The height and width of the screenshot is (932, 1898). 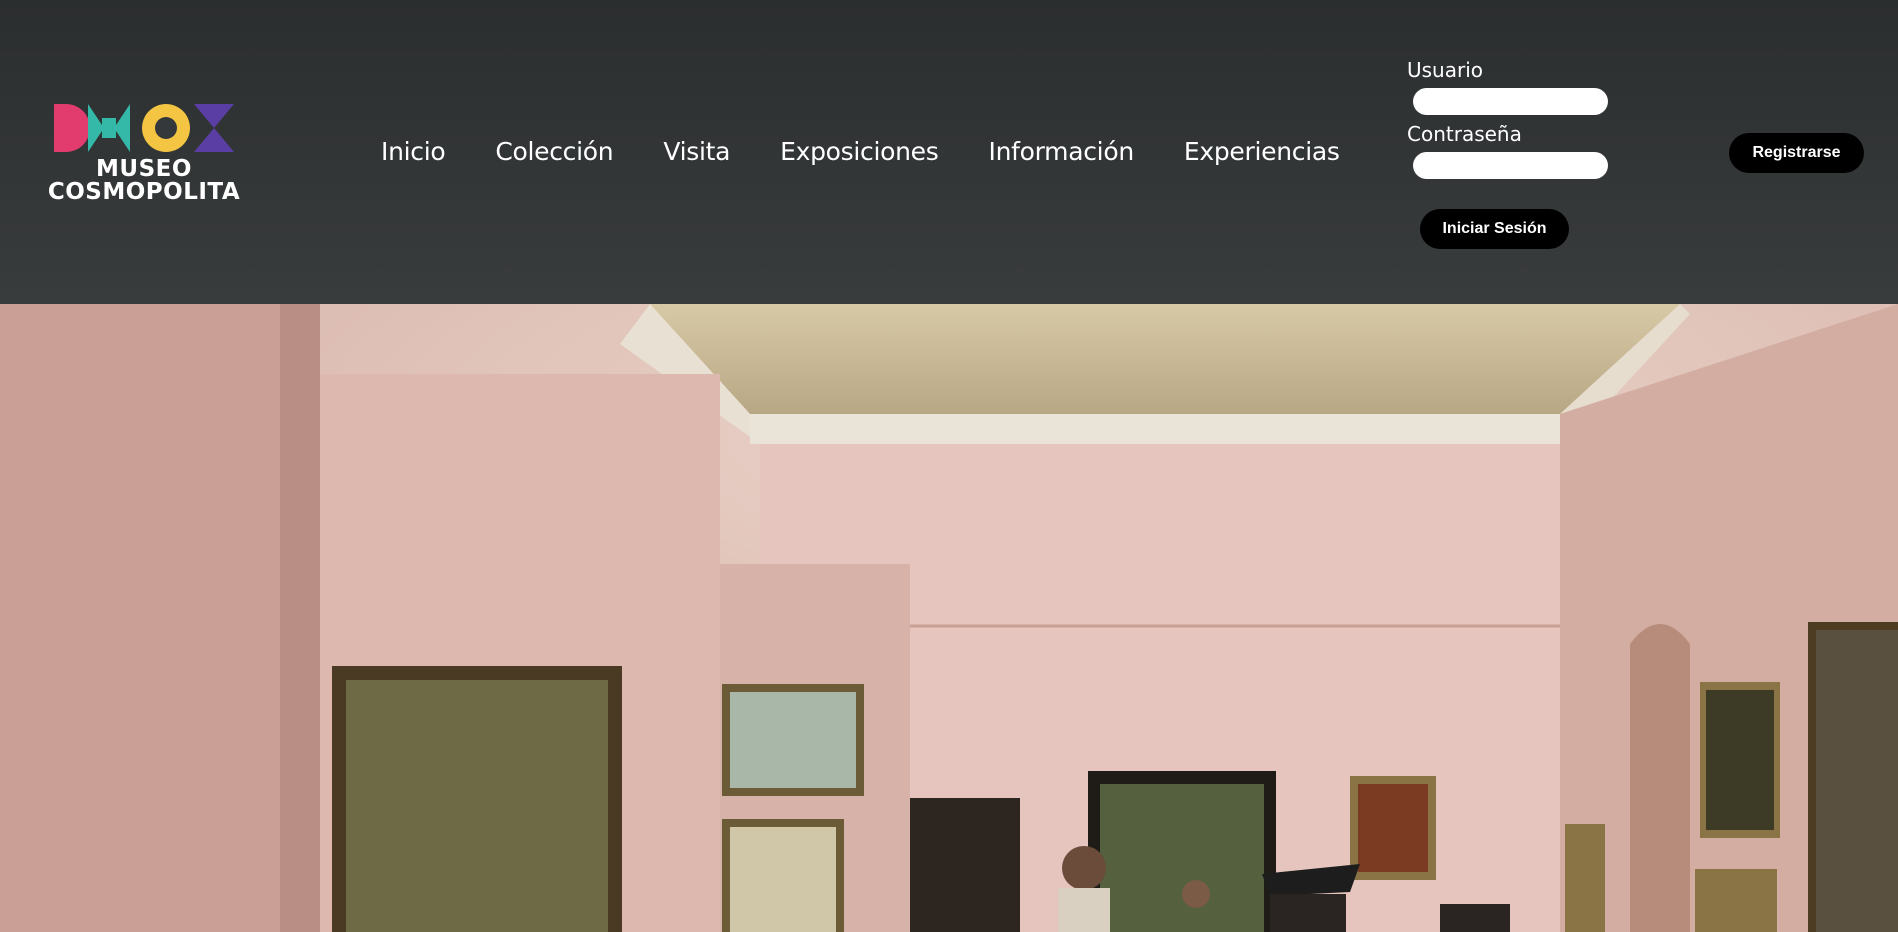 I want to click on logo-text: MUSEO COSMOPOLITA, so click(x=144, y=181).